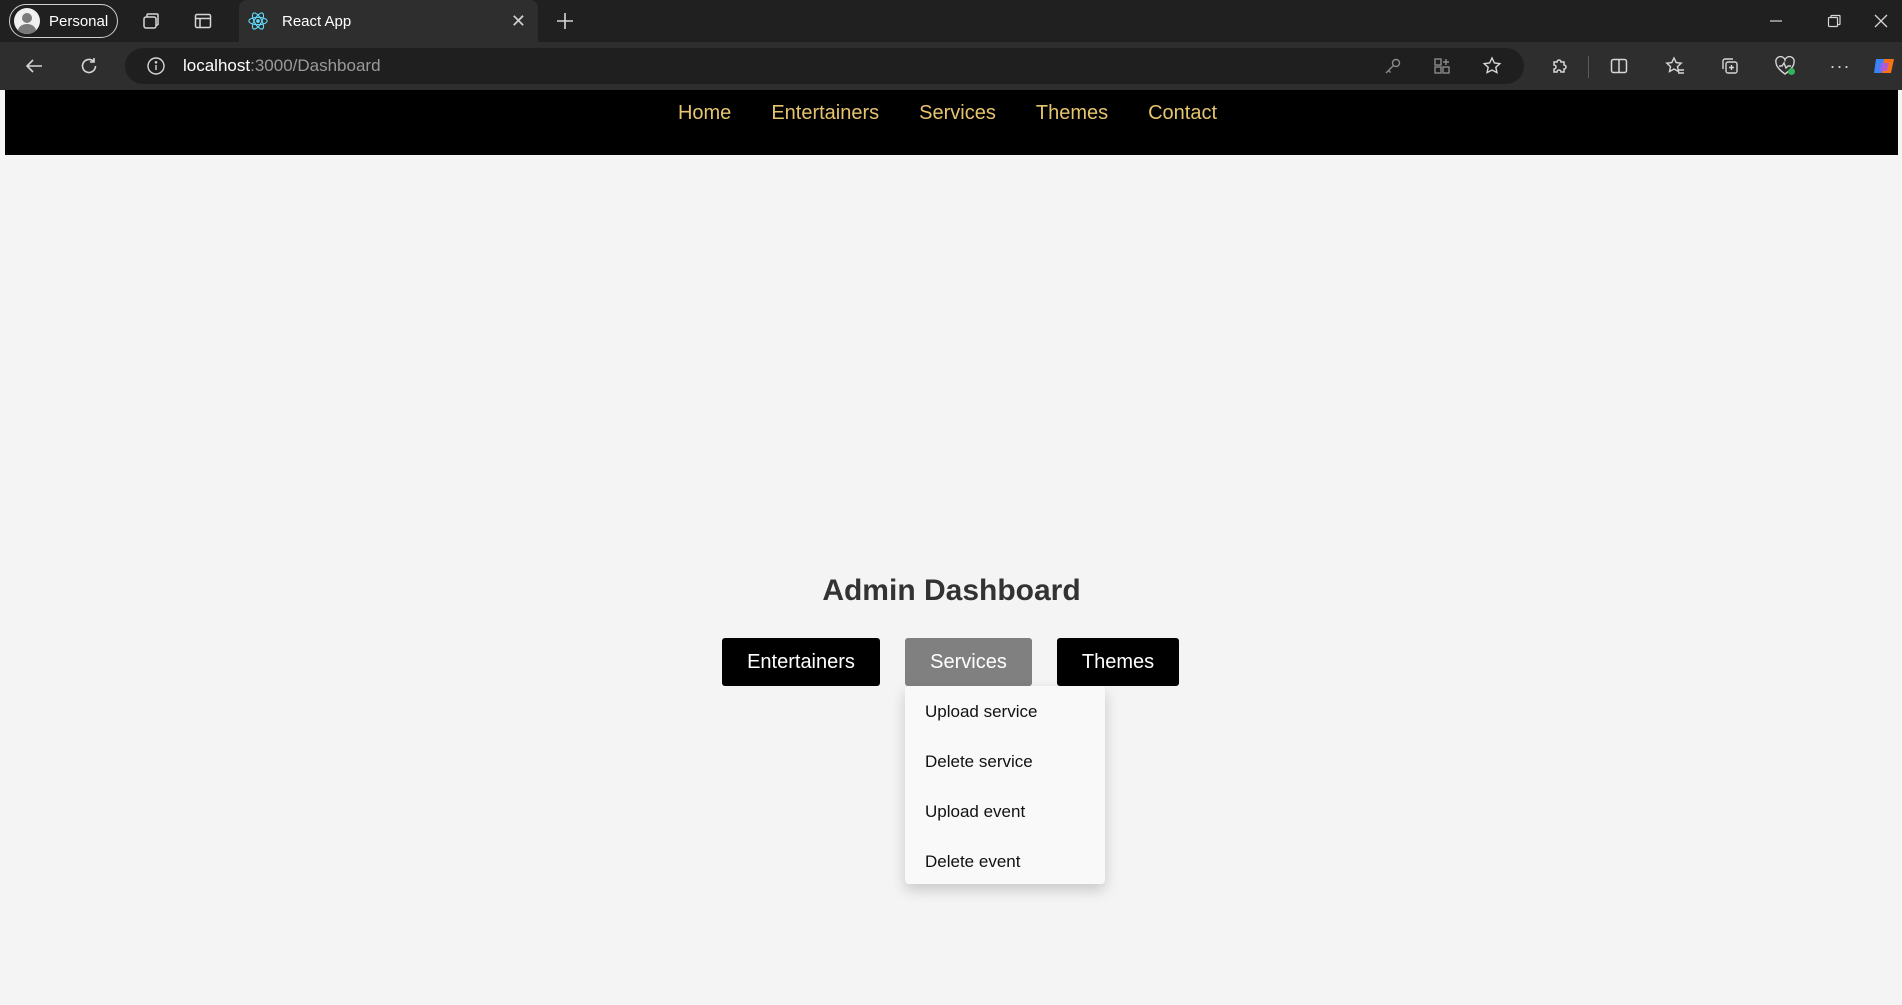 The image size is (1902, 1005). What do you see at coordinates (79, 21) in the screenshot?
I see `profile-label: Personal` at bounding box center [79, 21].